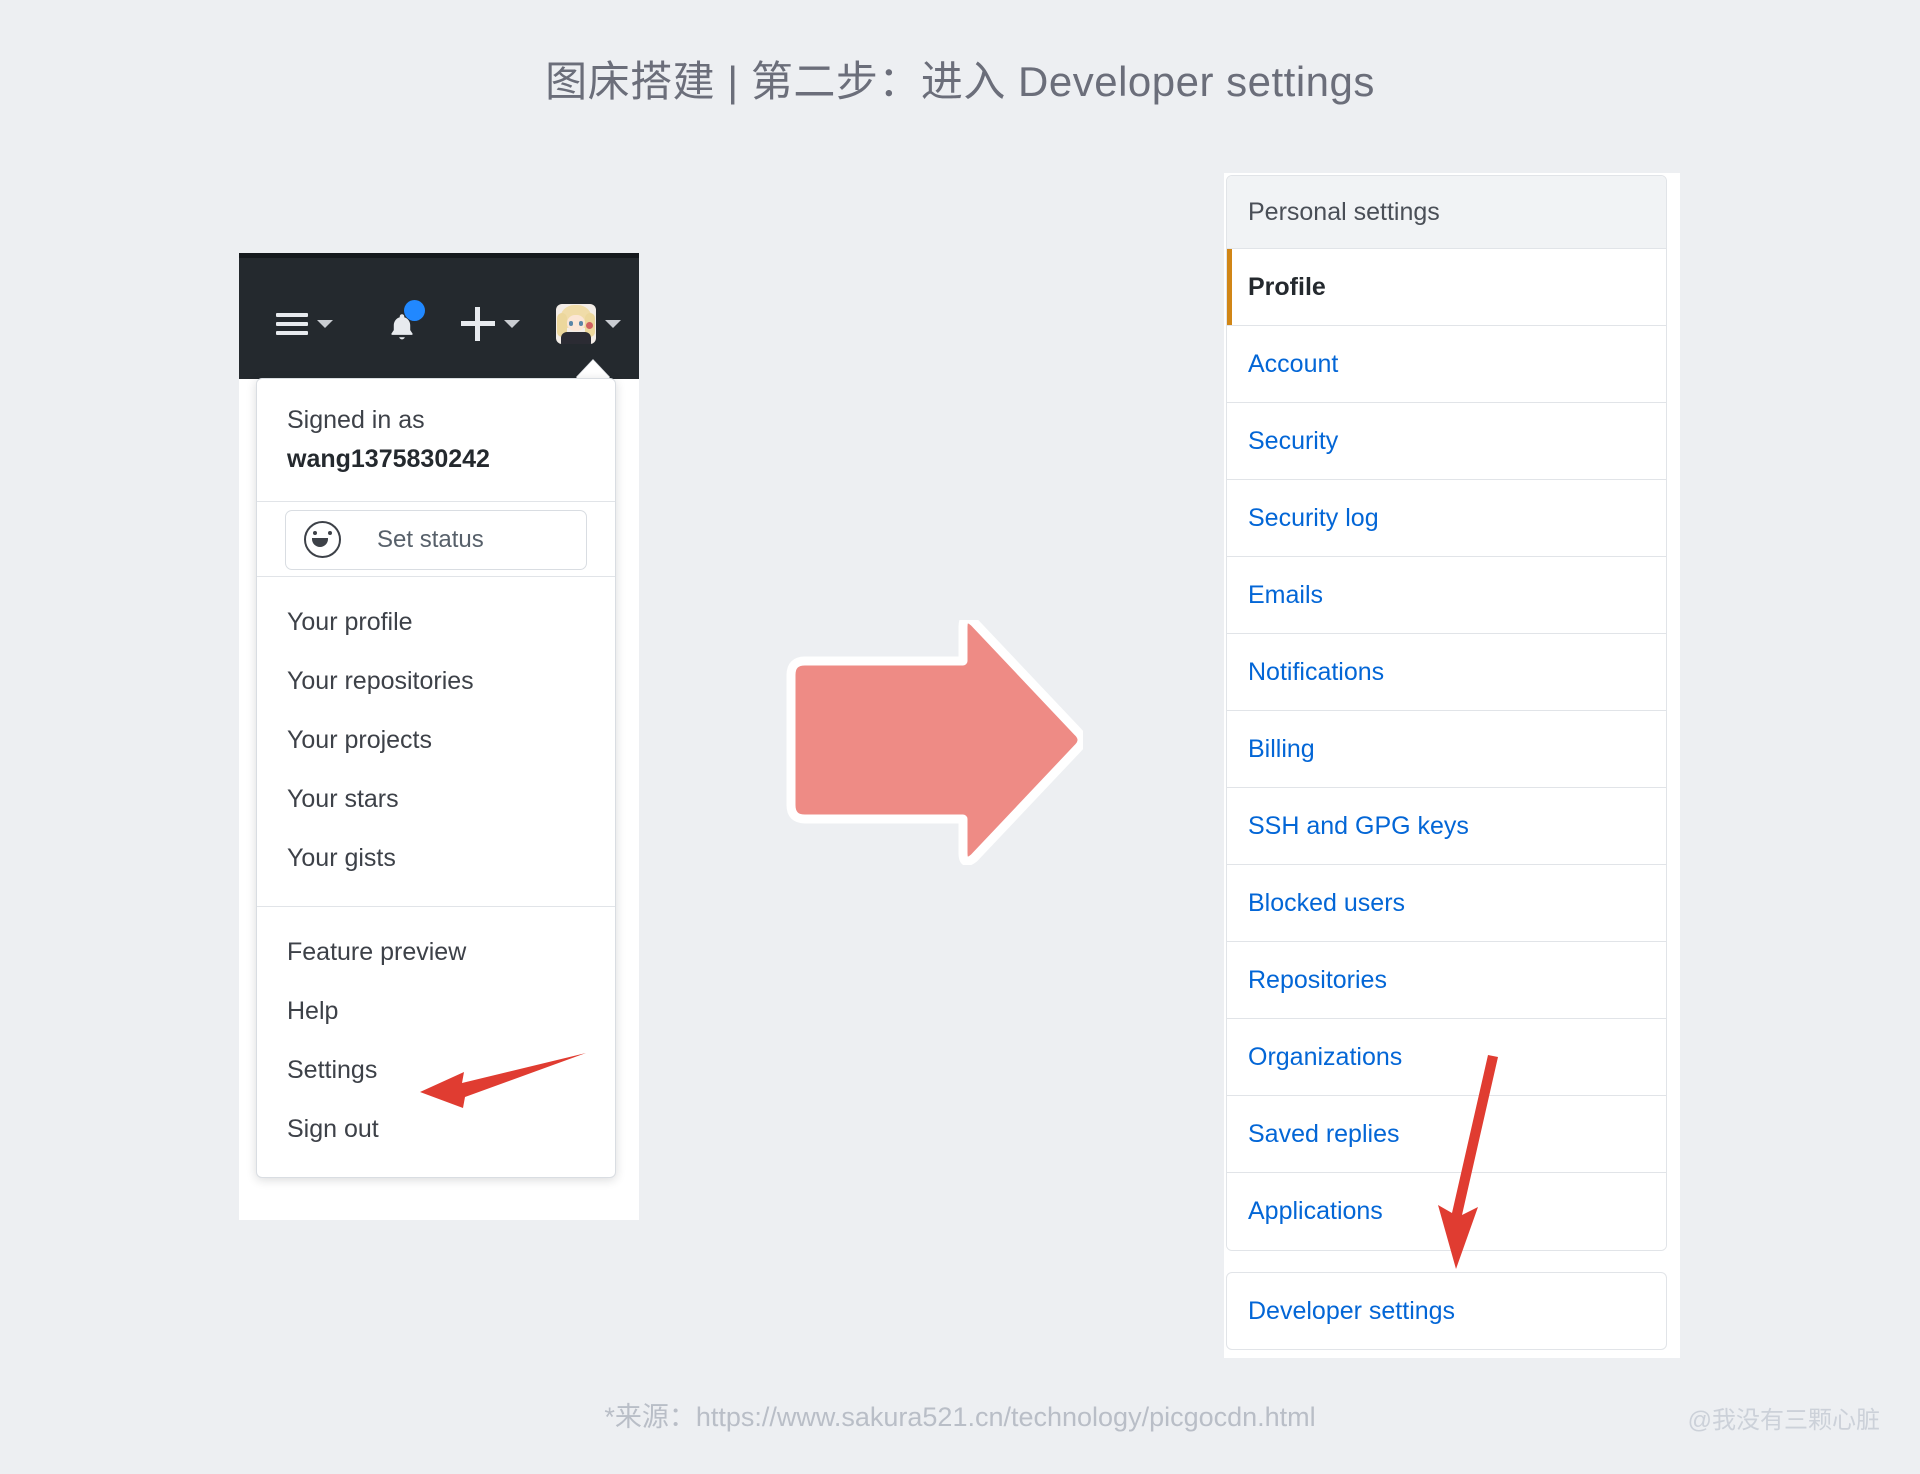 This screenshot has height=1474, width=1920. Describe the element at coordinates (436, 1011) in the screenshot. I see `dropdown-item-help: Help` at that location.